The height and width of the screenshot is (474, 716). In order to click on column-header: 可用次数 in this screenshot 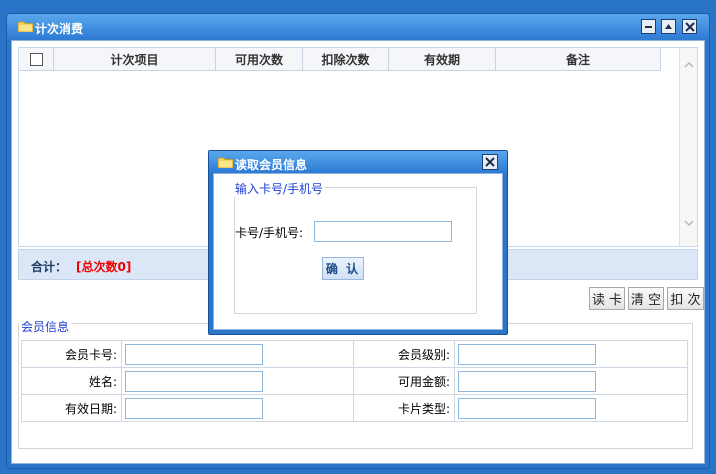, I will do `click(259, 59)`.